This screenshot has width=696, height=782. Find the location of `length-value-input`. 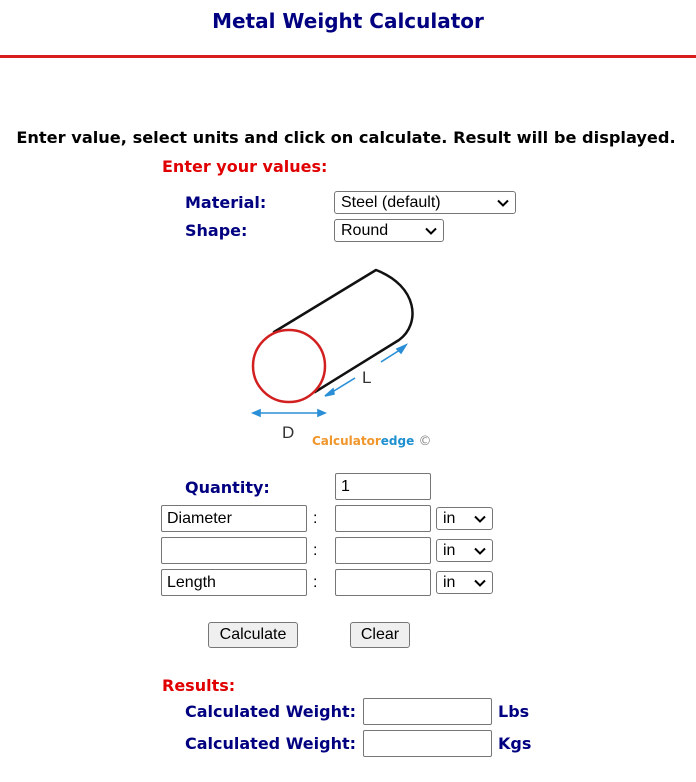

length-value-input is located at coordinates (383, 582).